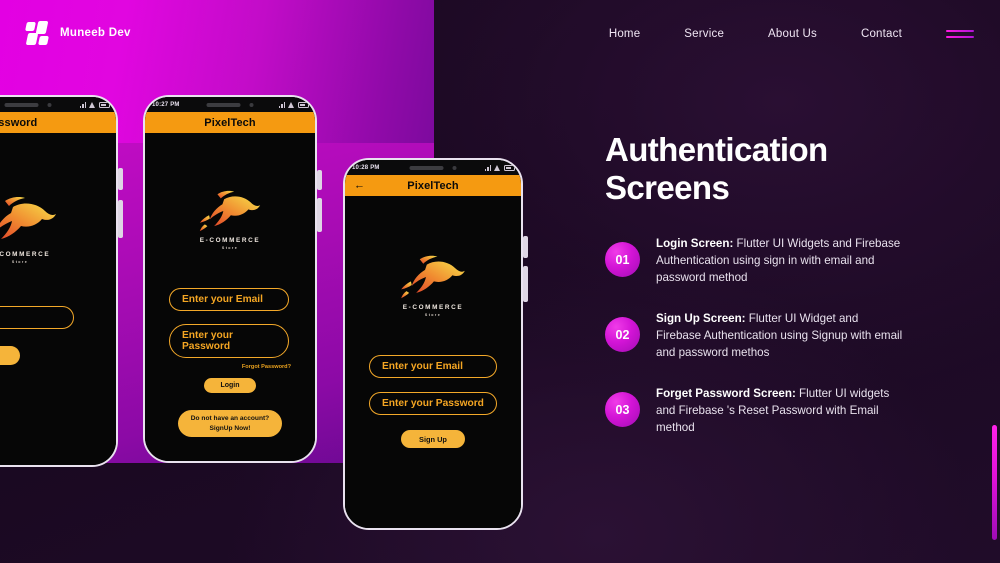 This screenshot has width=1000, height=563. I want to click on status-time: 10:28 PM, so click(366, 167).